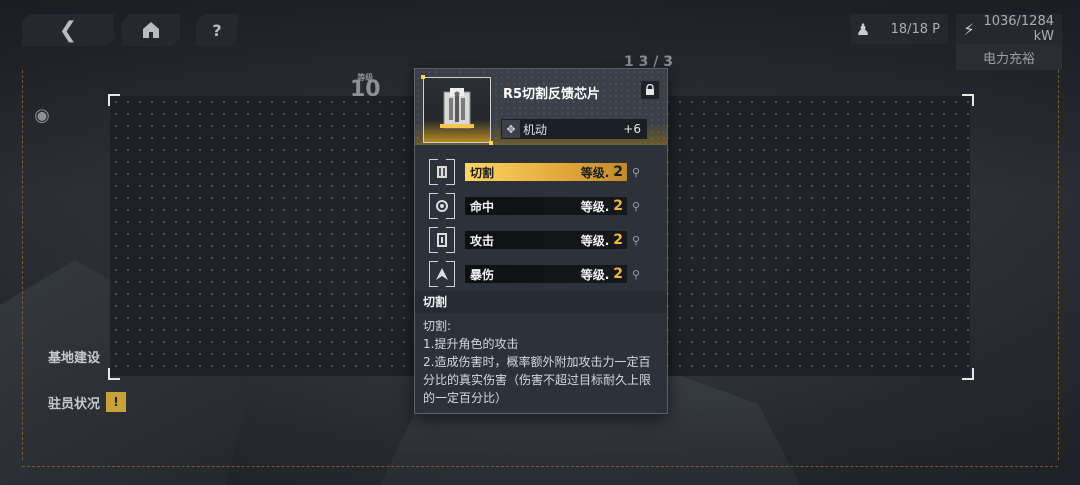 Image resolution: width=1080 pixels, height=485 pixels. Describe the element at coordinates (442, 240) in the screenshot. I see `attack-skill-icon` at that location.